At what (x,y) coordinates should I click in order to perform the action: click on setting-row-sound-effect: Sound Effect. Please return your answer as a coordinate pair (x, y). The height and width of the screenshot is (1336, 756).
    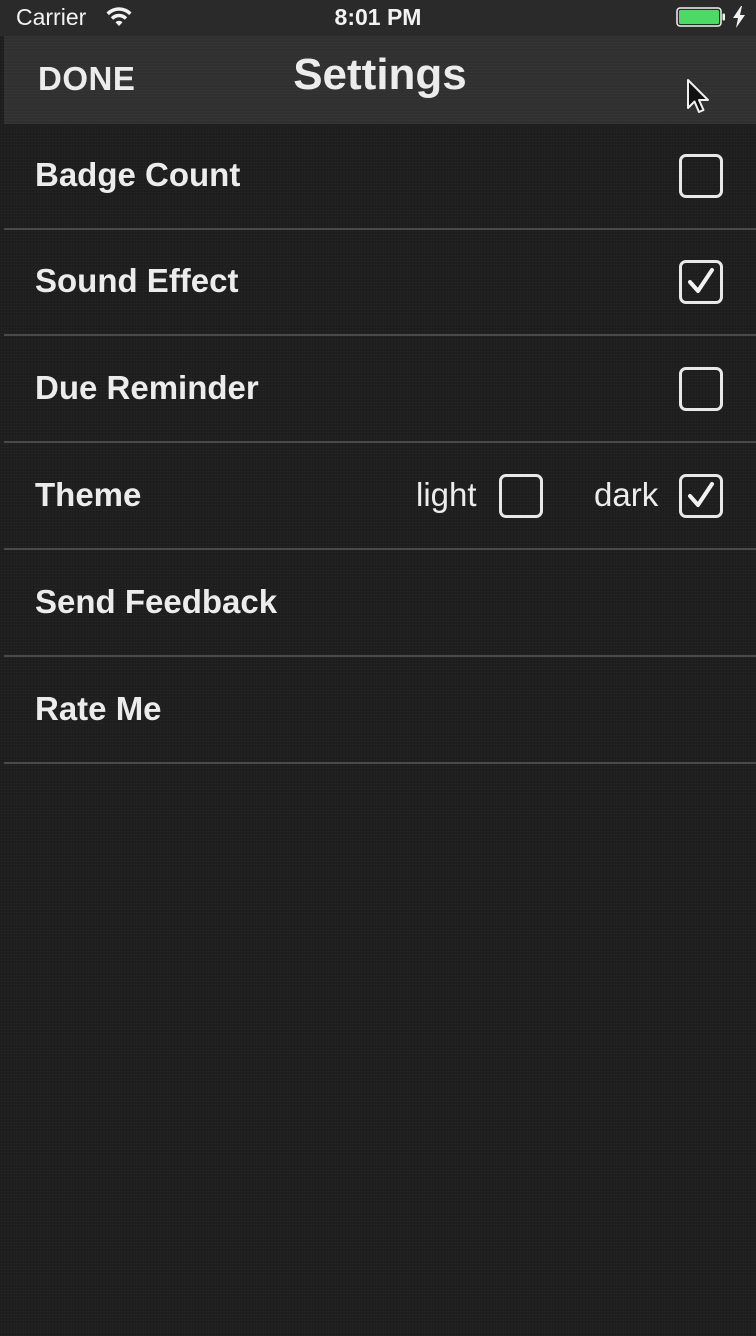
    Looking at the image, I should click on (380, 283).